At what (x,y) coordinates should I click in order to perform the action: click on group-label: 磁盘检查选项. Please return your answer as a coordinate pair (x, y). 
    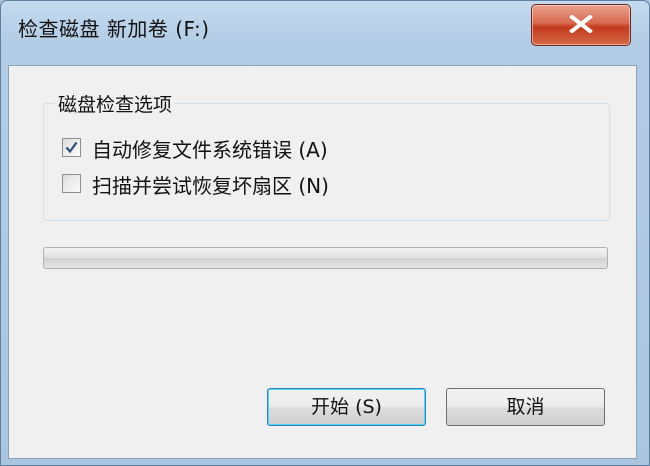
    Looking at the image, I should click on (115, 103).